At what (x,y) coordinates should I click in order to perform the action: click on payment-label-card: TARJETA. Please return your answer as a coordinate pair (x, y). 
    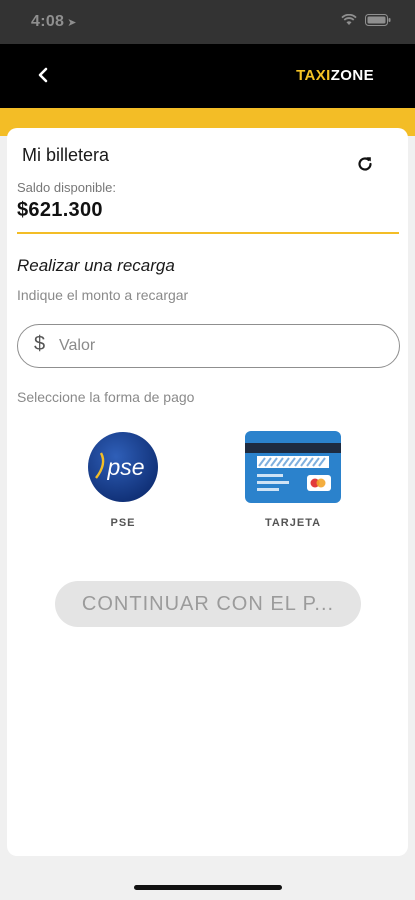
    Looking at the image, I should click on (293, 523).